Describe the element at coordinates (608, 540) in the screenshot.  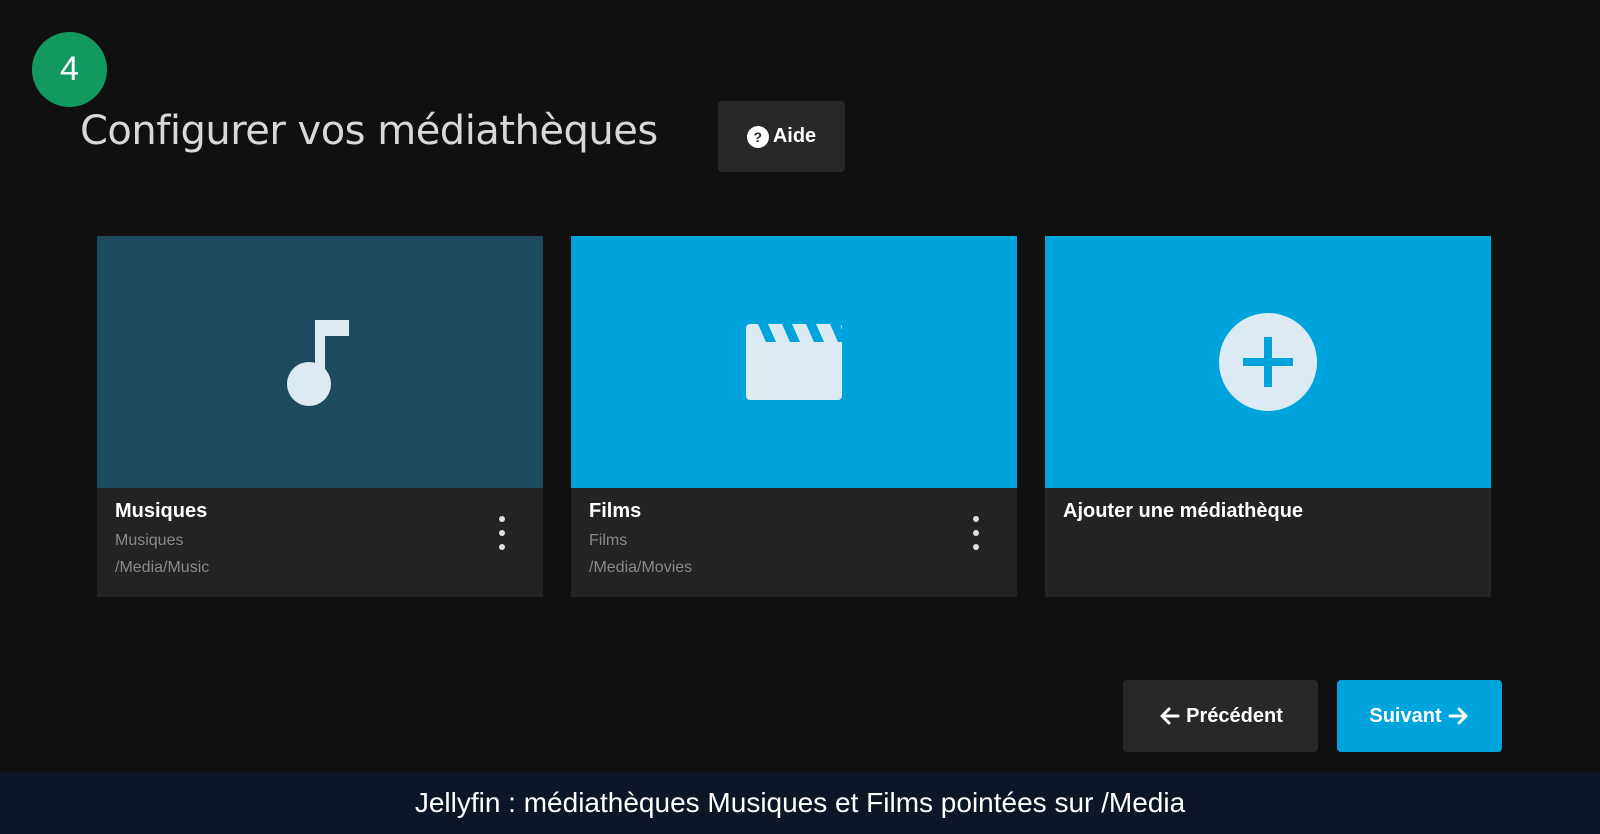
I see `library-type: Films` at that location.